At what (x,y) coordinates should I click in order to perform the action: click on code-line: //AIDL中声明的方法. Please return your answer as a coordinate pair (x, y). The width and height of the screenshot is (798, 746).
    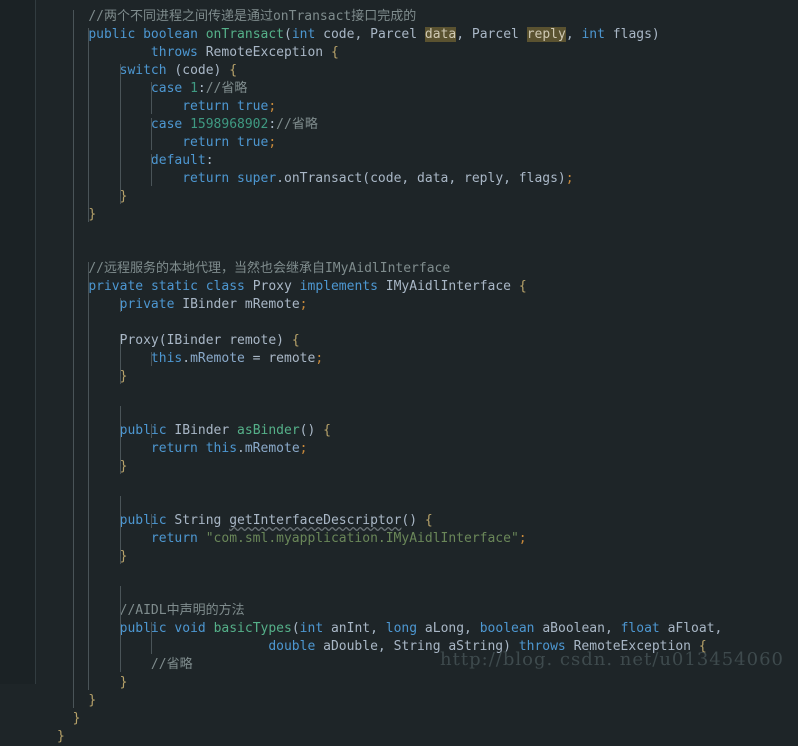
    Looking at the image, I should click on (427, 611).